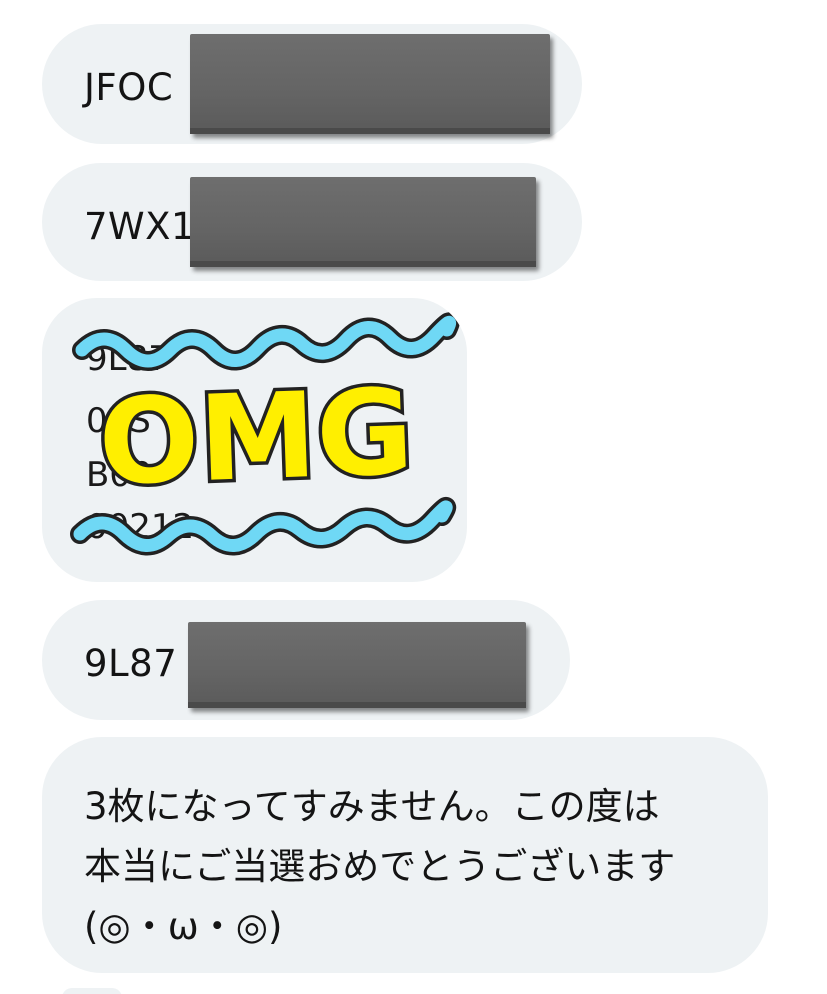 The height and width of the screenshot is (994, 827). I want to click on code-prefix: 7WX1, so click(140, 226).